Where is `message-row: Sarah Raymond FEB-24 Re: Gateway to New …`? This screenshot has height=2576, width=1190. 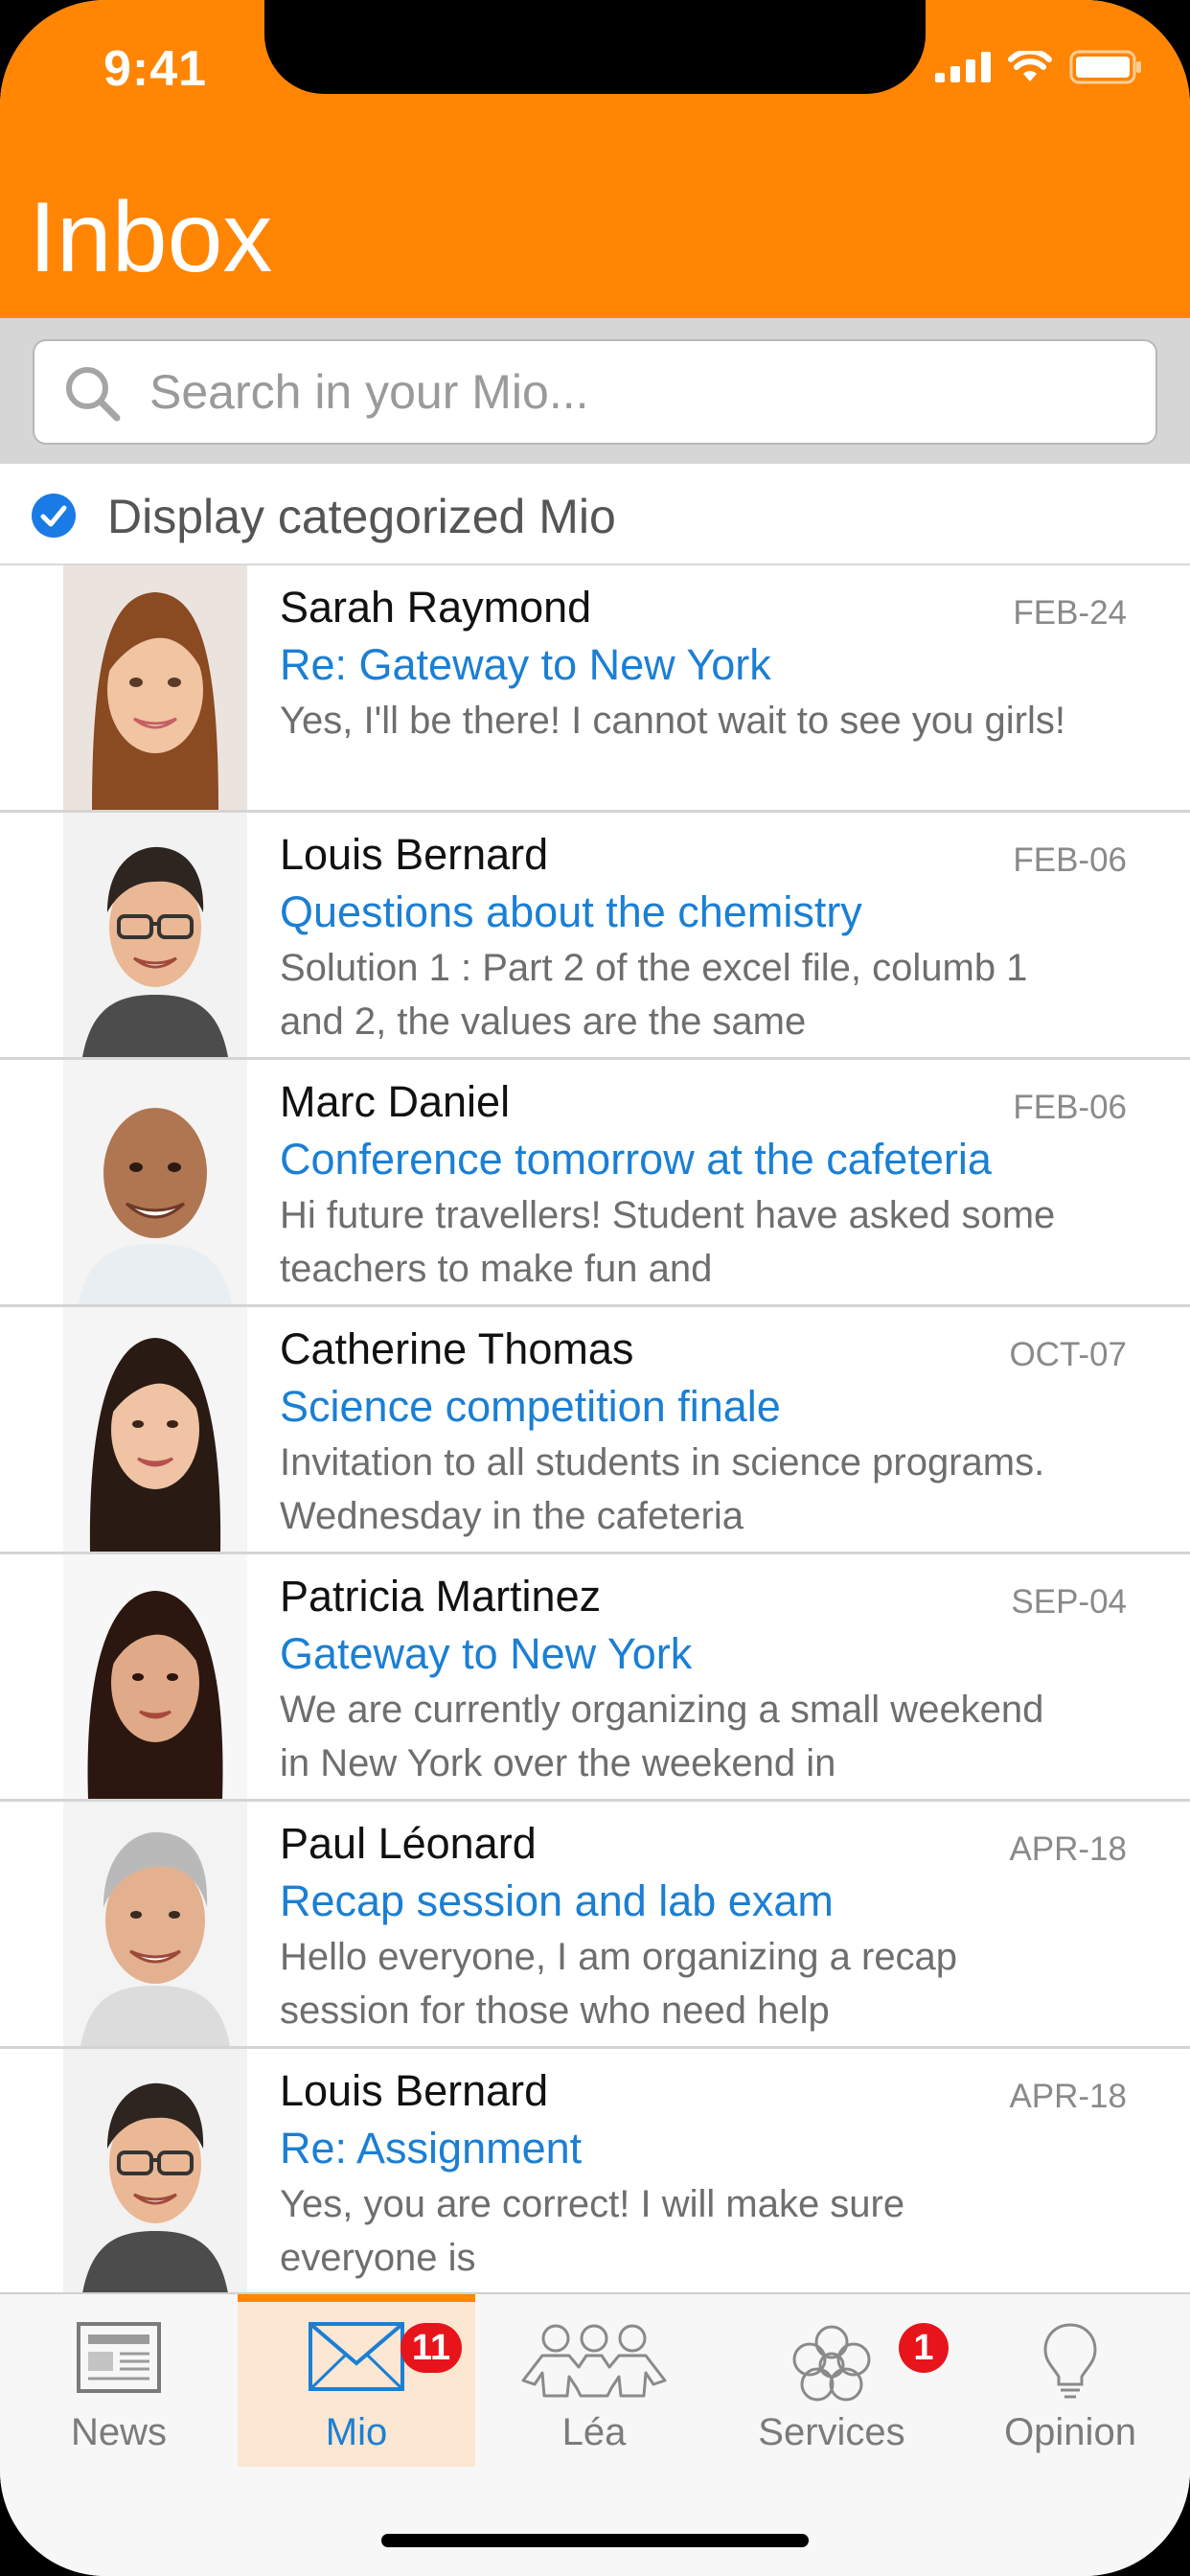
message-row: Sarah Raymond FEB-24 Re: Gateway to New … is located at coordinates (595, 689).